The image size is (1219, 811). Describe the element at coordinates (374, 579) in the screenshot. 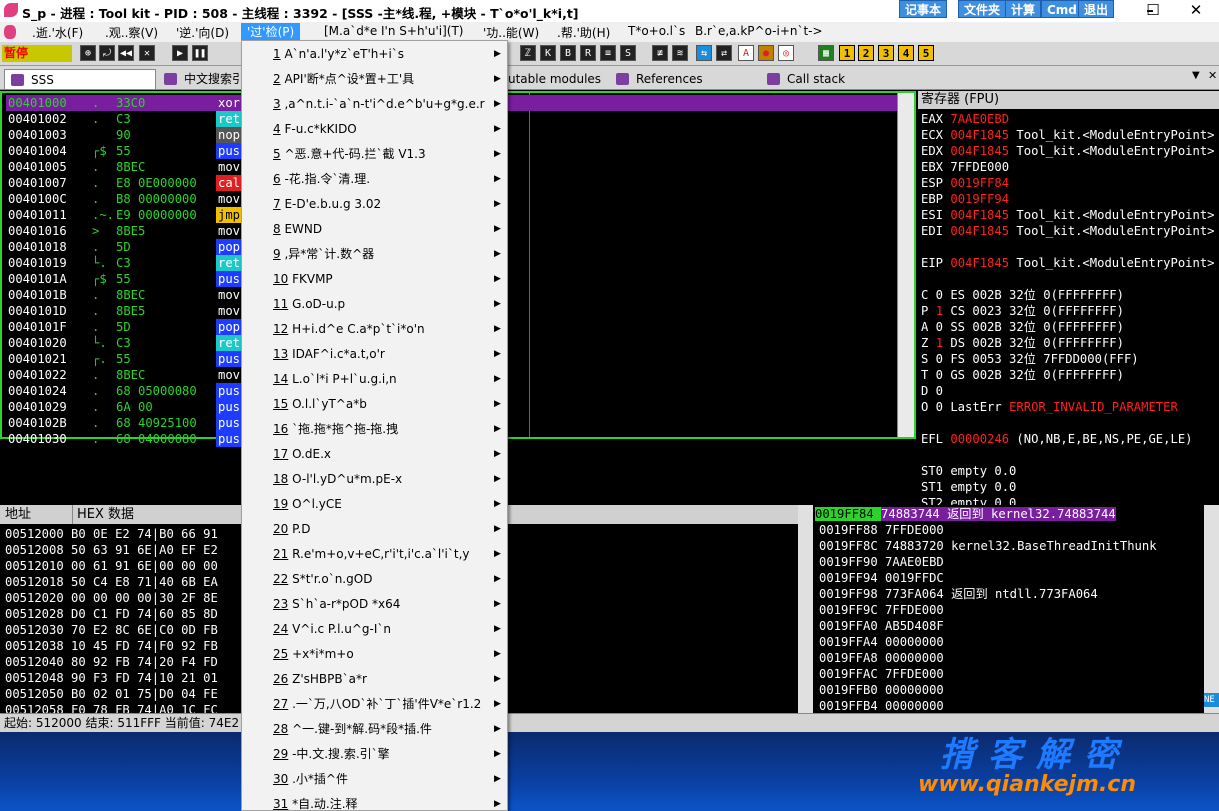

I see `plugin-menu-item: 22 S*t'r.o`n.gOD ▶` at that location.